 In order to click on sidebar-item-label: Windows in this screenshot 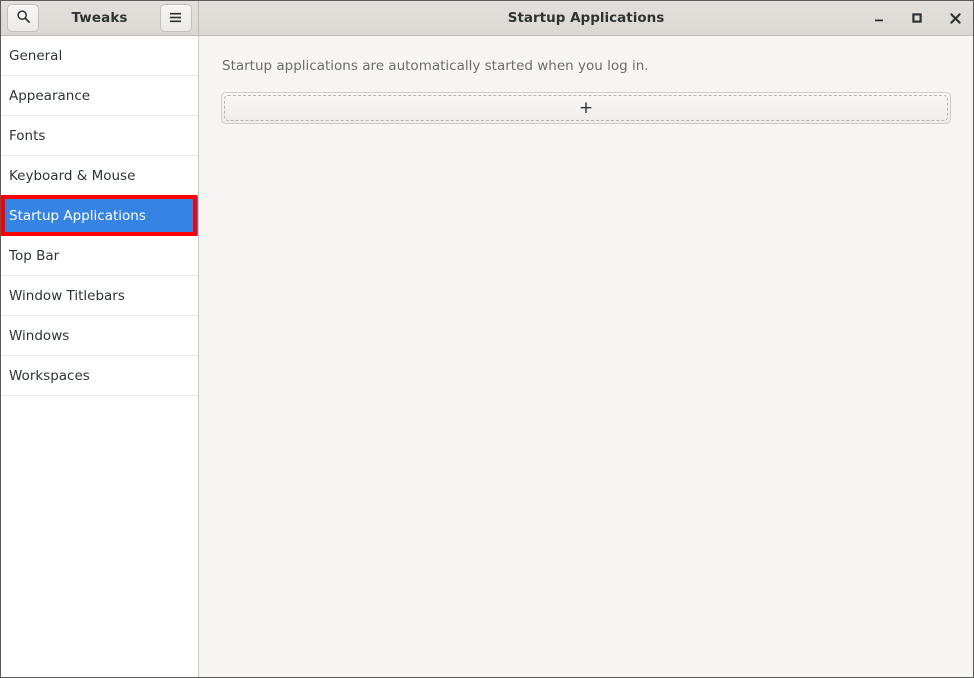, I will do `click(39, 335)`.